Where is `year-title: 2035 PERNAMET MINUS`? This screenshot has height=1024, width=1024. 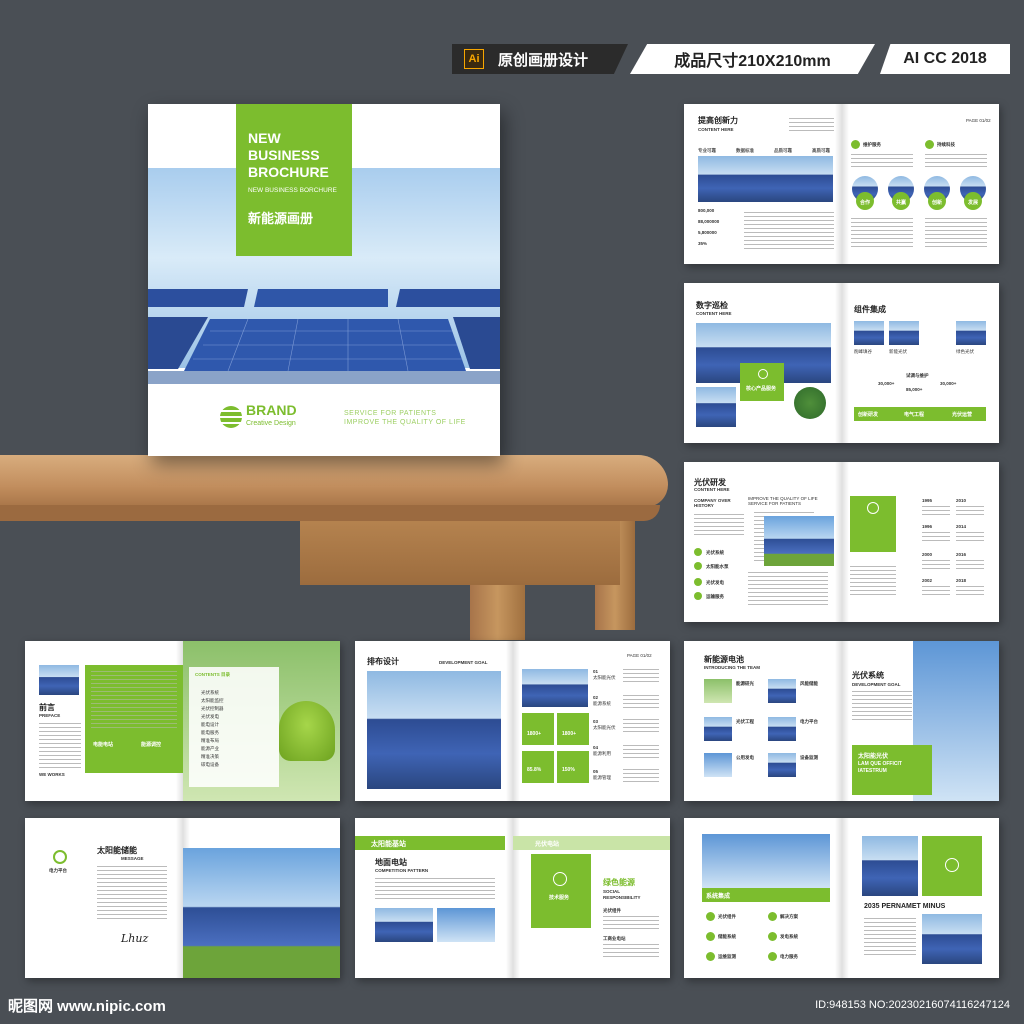
year-title: 2035 PERNAMET MINUS is located at coordinates (905, 906).